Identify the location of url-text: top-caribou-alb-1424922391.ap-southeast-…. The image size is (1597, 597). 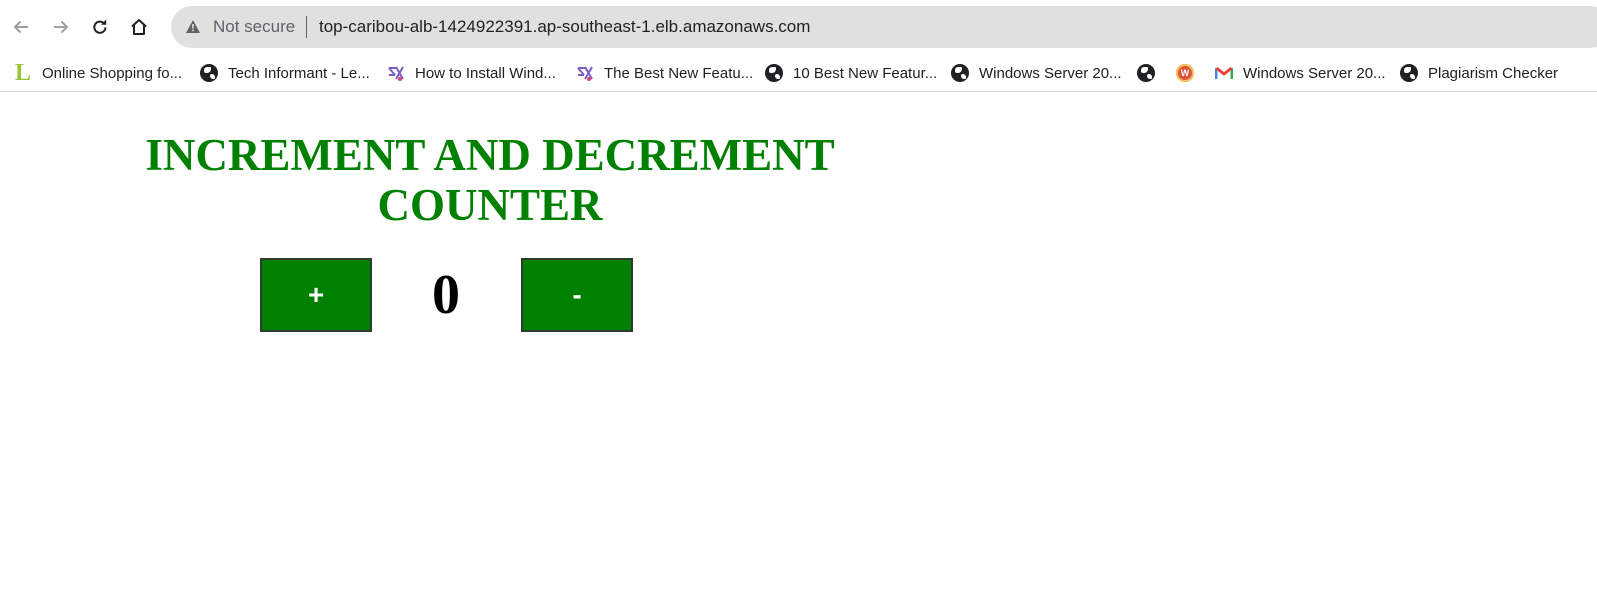
(564, 27).